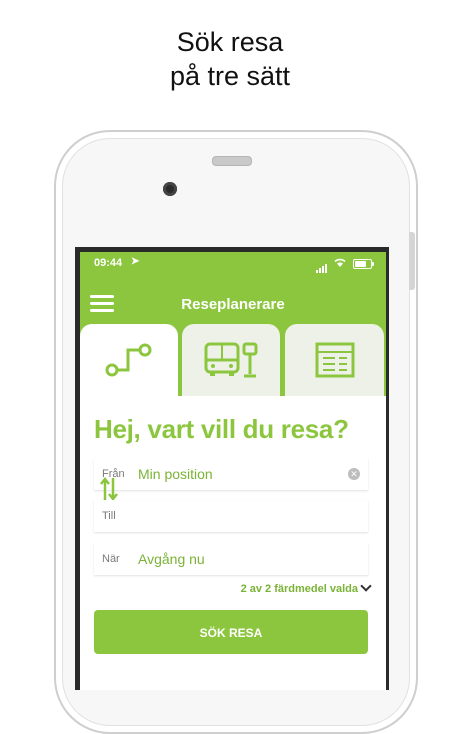 The image size is (460, 734). I want to click on headline-line-1: Sök resa, so click(230, 42).